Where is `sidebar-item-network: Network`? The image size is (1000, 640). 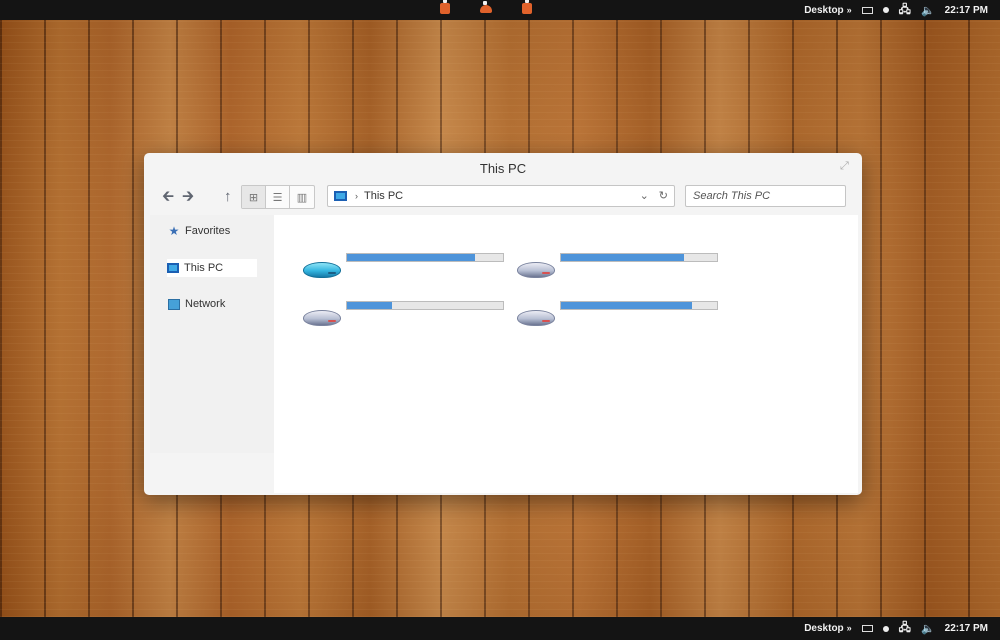 sidebar-item-network: Network is located at coordinates (196, 304).